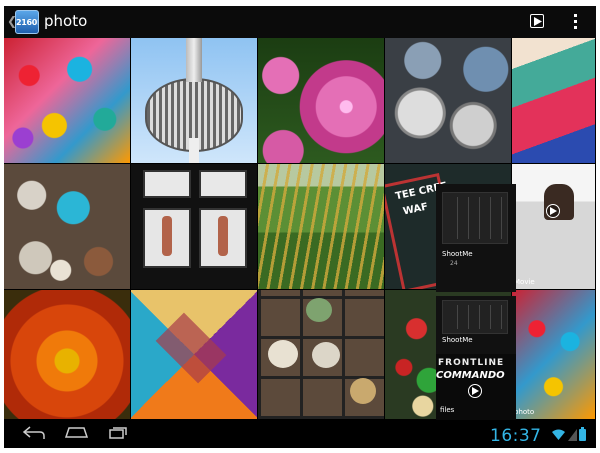 The width and height of the screenshot is (600, 453). I want to click on home-icon, so click(76, 432).